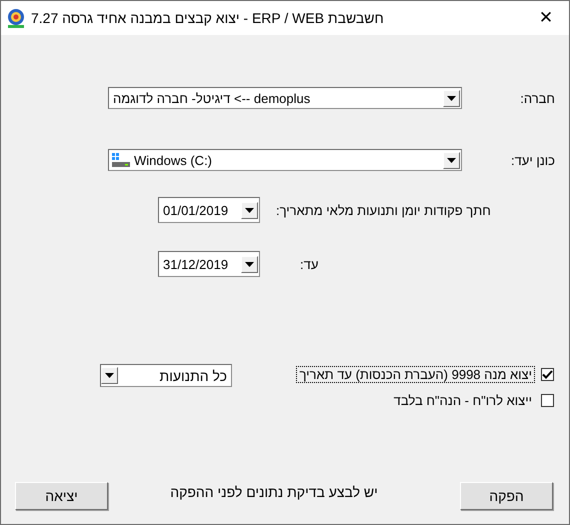 This screenshot has width=570, height=525. I want to click on app-logo-icon, so click(16, 18).